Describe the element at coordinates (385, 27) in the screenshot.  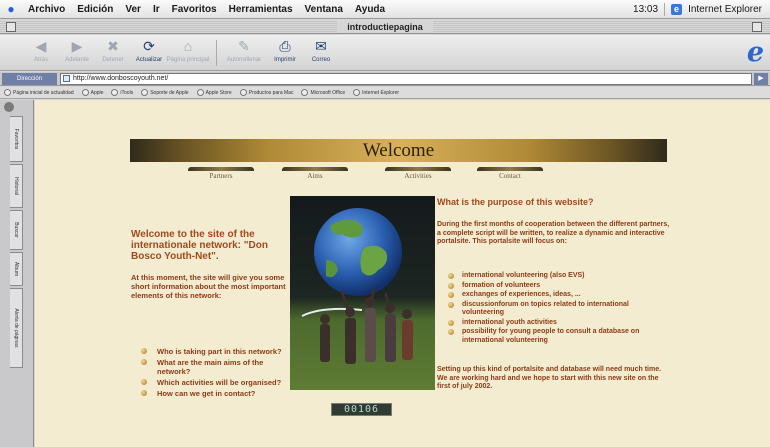
I see `window-title-bar: introductiepagina` at that location.